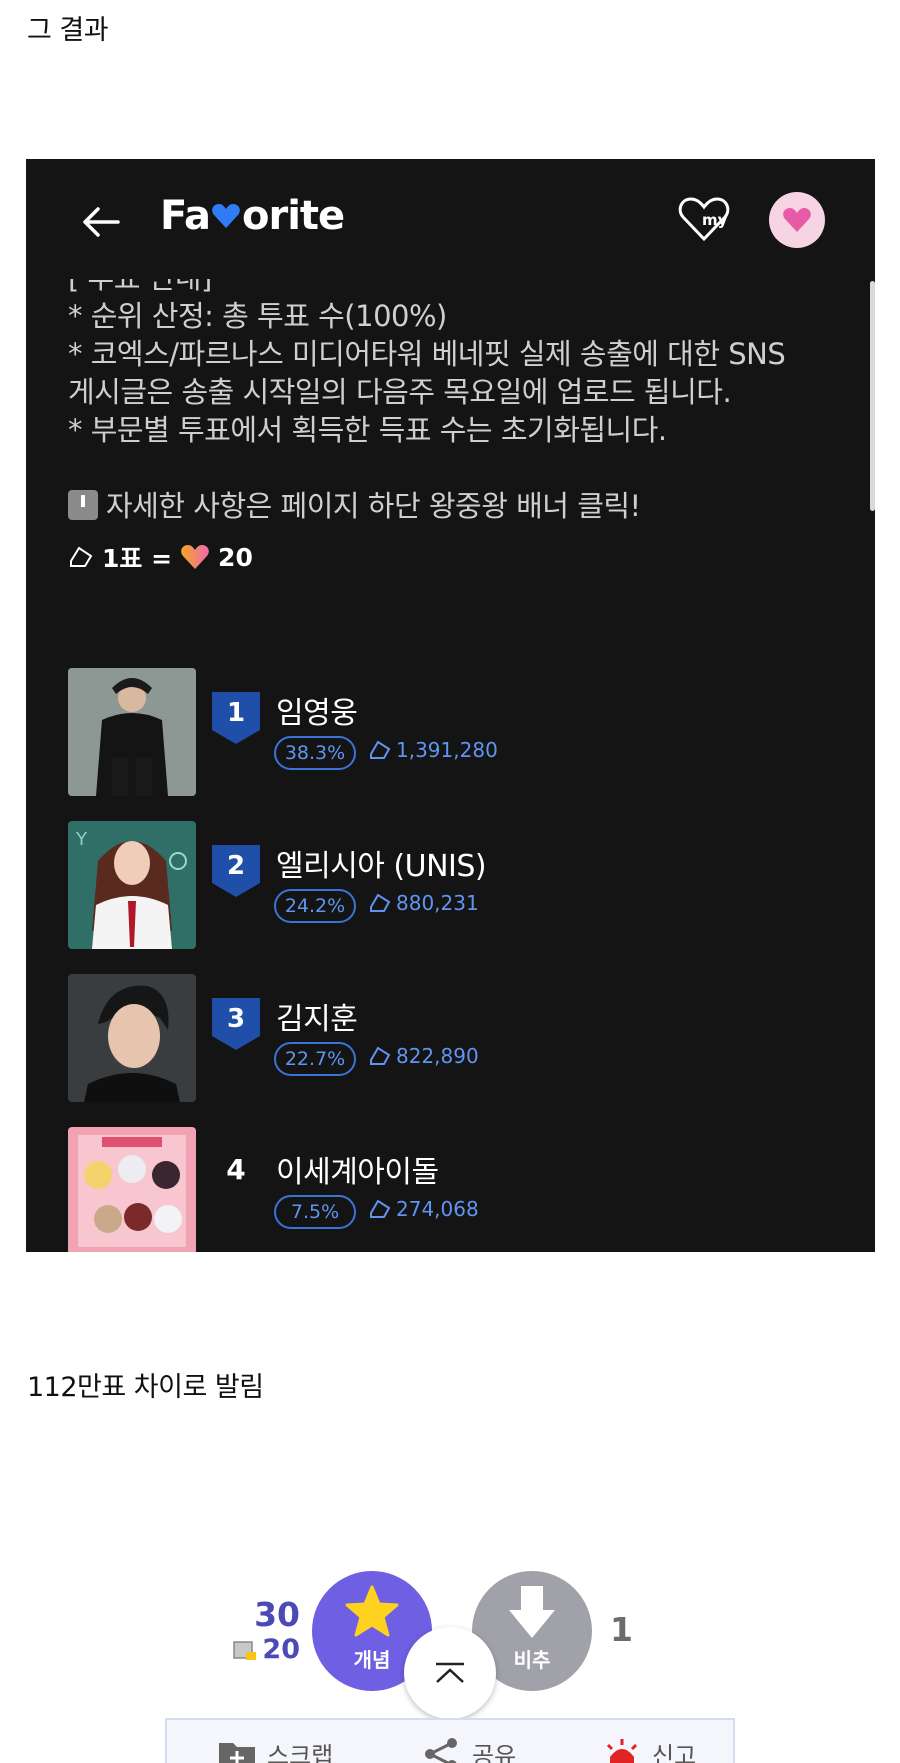  What do you see at coordinates (315, 753) in the screenshot?
I see `vote-percent: 38.3%` at bounding box center [315, 753].